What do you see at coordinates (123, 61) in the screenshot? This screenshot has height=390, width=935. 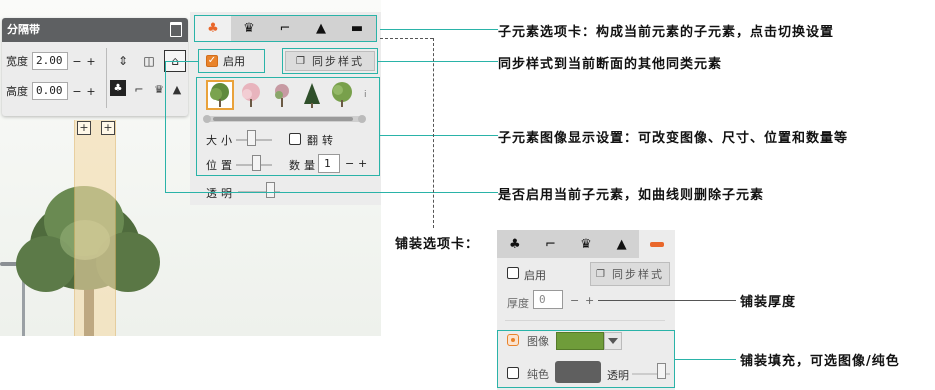 I see `resize-icon: ⇕` at bounding box center [123, 61].